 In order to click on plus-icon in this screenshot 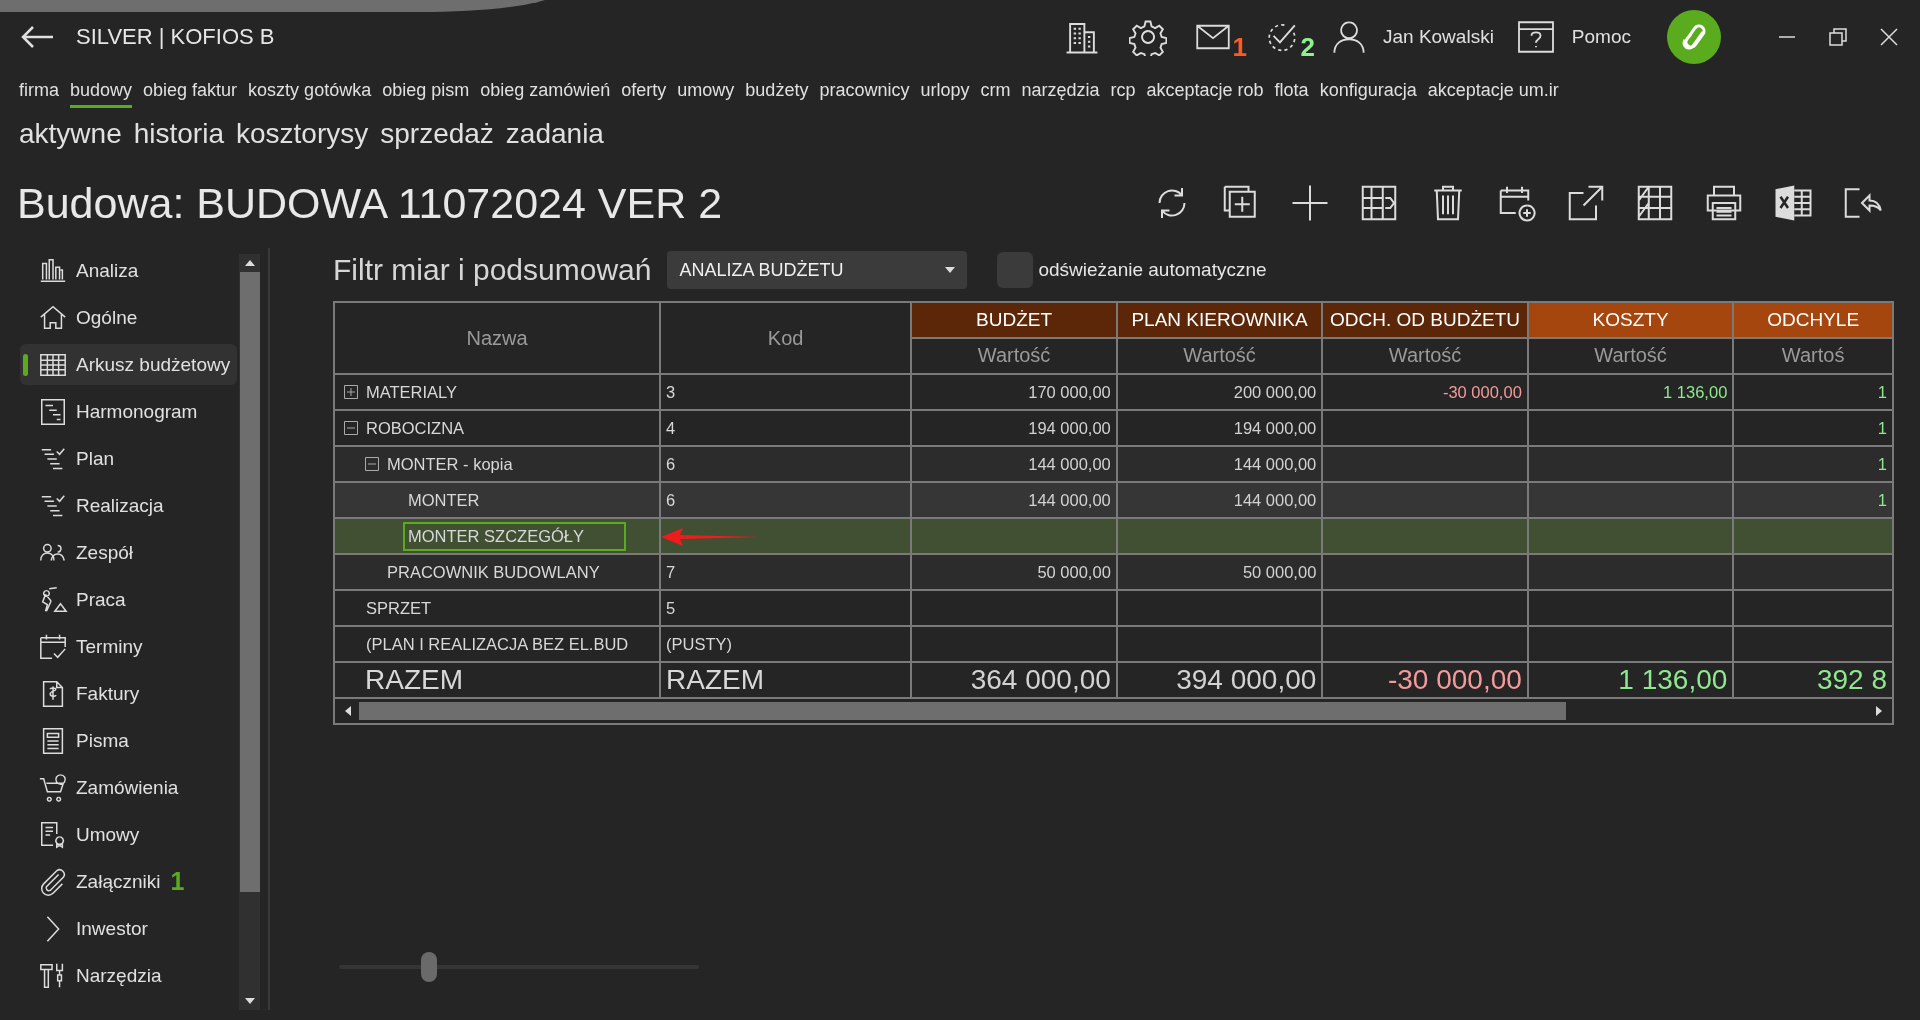, I will do `click(1310, 203)`.